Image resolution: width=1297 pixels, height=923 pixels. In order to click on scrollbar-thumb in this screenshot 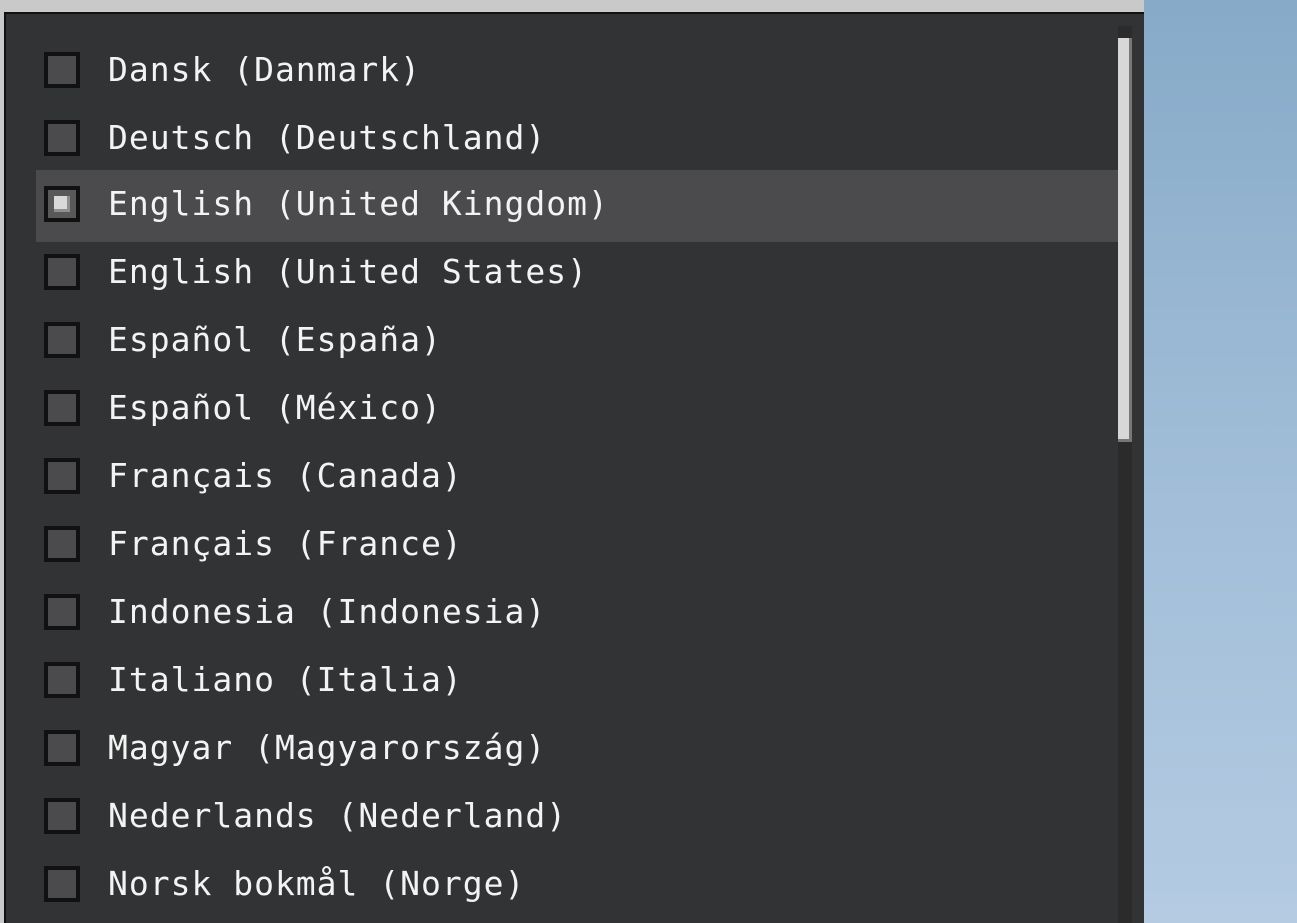, I will do `click(1125, 240)`.